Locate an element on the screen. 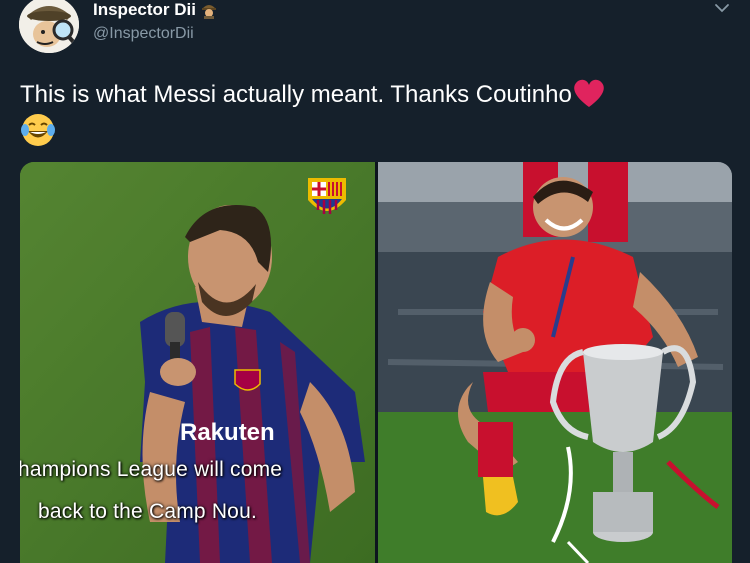 Image resolution: width=750 pixels, height=563 pixels. avatar is located at coordinates (49, 26).